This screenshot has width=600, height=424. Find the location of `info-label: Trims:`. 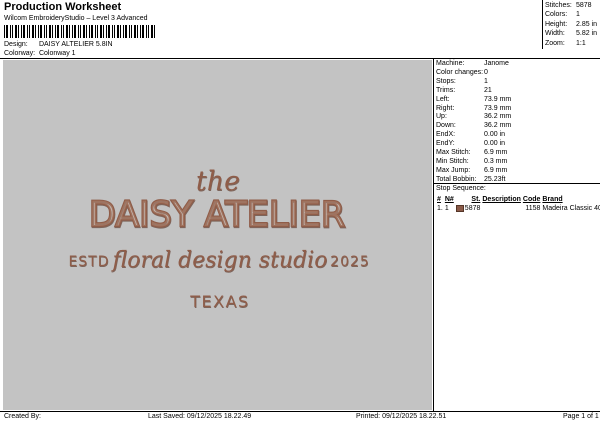

info-label: Trims: is located at coordinates (446, 90).